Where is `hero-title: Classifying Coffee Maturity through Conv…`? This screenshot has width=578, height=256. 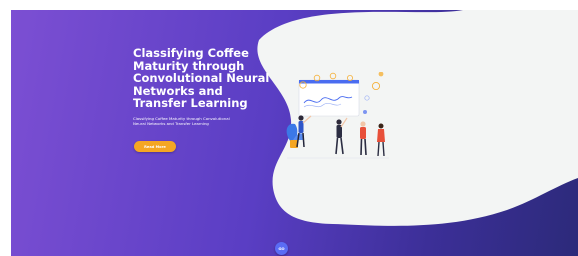 hero-title: Classifying Coffee Maturity through Conv… is located at coordinates (201, 78).